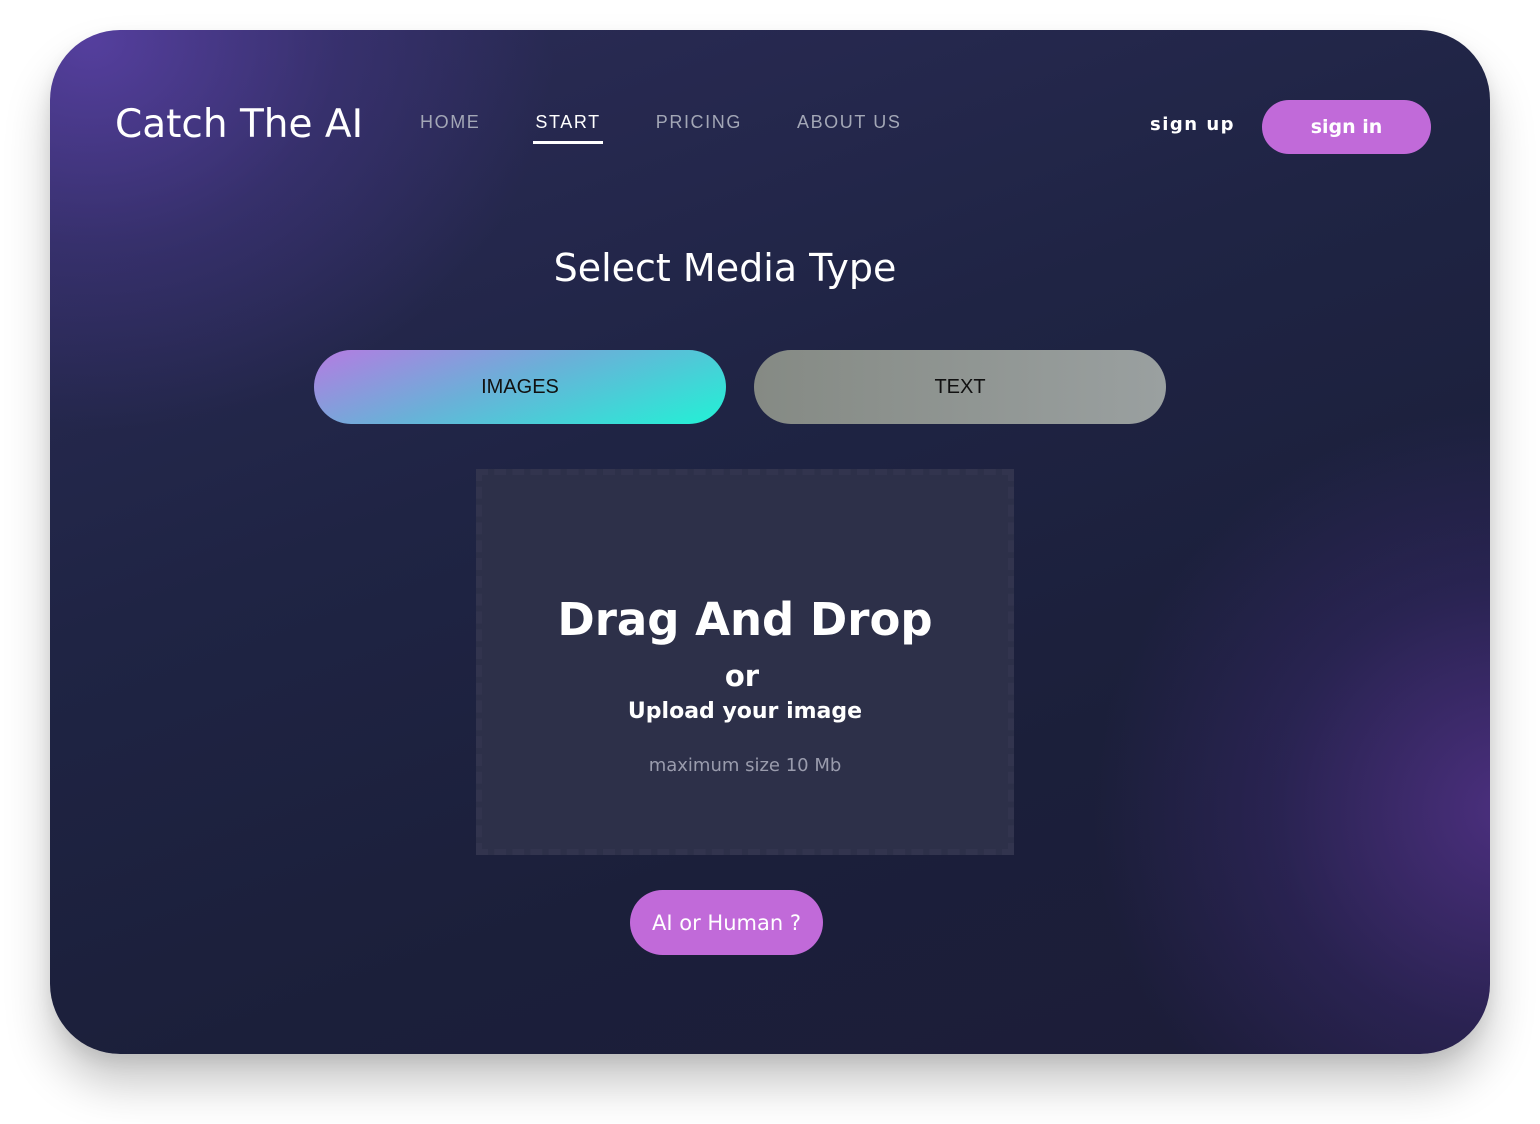 The height and width of the screenshot is (1124, 1540). What do you see at coordinates (239, 124) in the screenshot?
I see `logo: Catch The AI` at bounding box center [239, 124].